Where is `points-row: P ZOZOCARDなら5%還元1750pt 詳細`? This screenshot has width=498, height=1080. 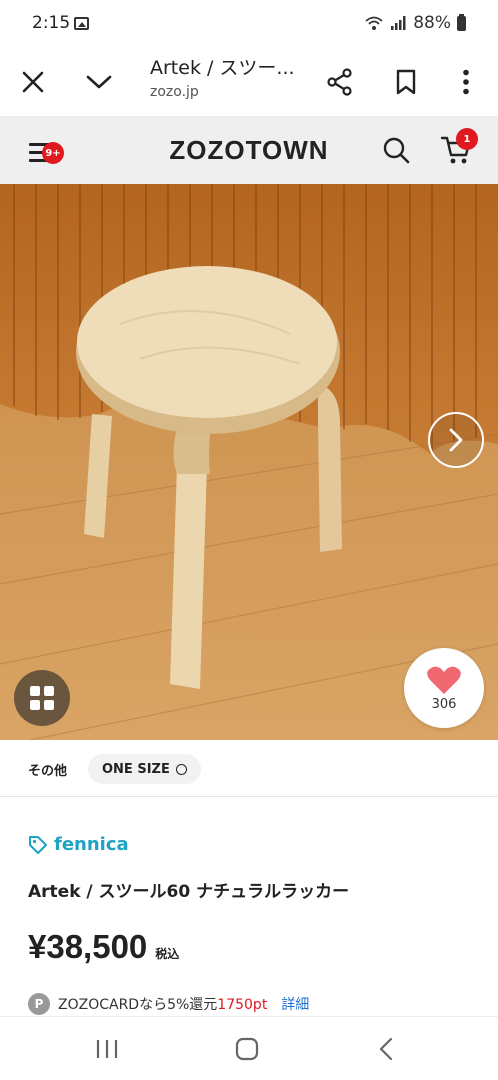 points-row: P ZOZOCARDなら5%還元1750pt 詳細 is located at coordinates (168, 1004).